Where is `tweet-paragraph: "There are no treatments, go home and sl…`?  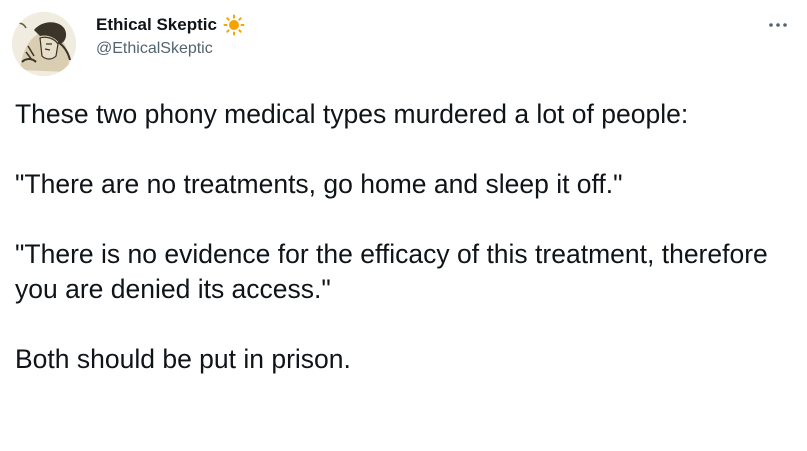
tweet-paragraph: "There are no treatments, go home and sl… is located at coordinates (319, 184).